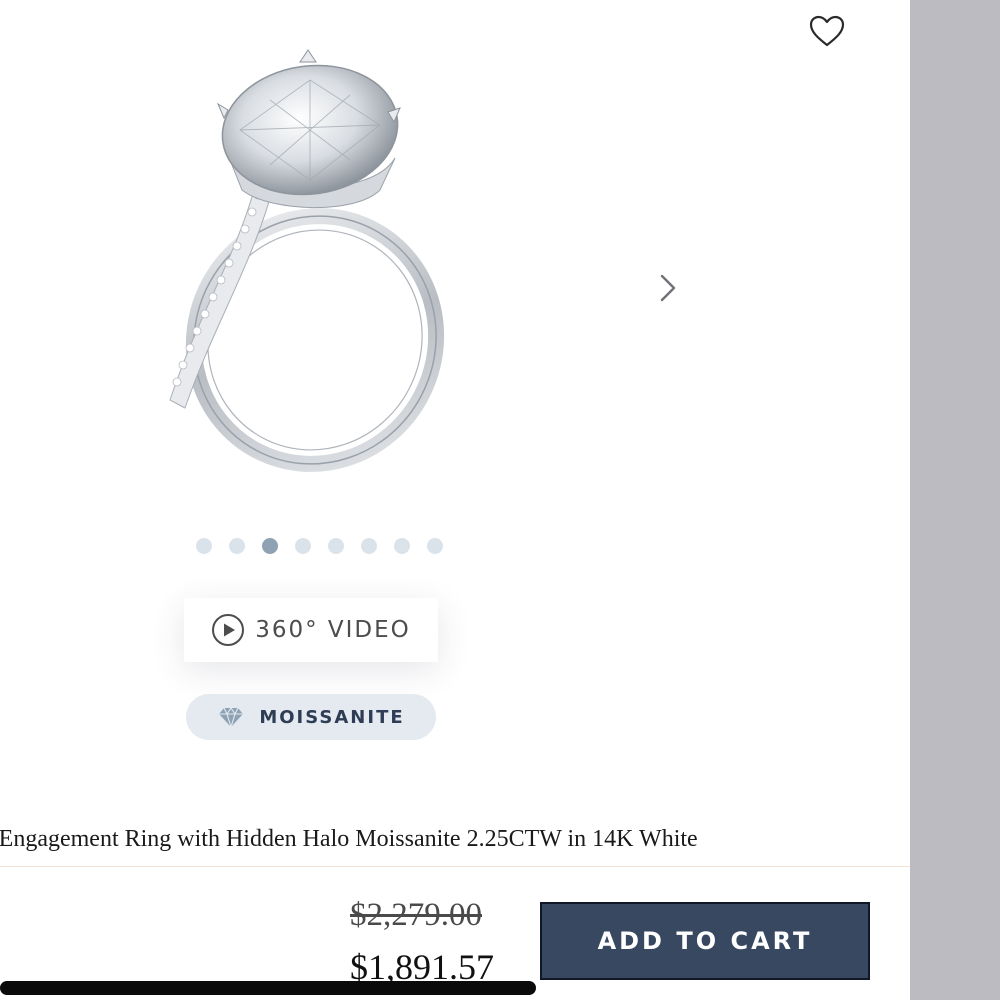  I want to click on 360-video-button: 360° VIDEO, so click(311, 630).